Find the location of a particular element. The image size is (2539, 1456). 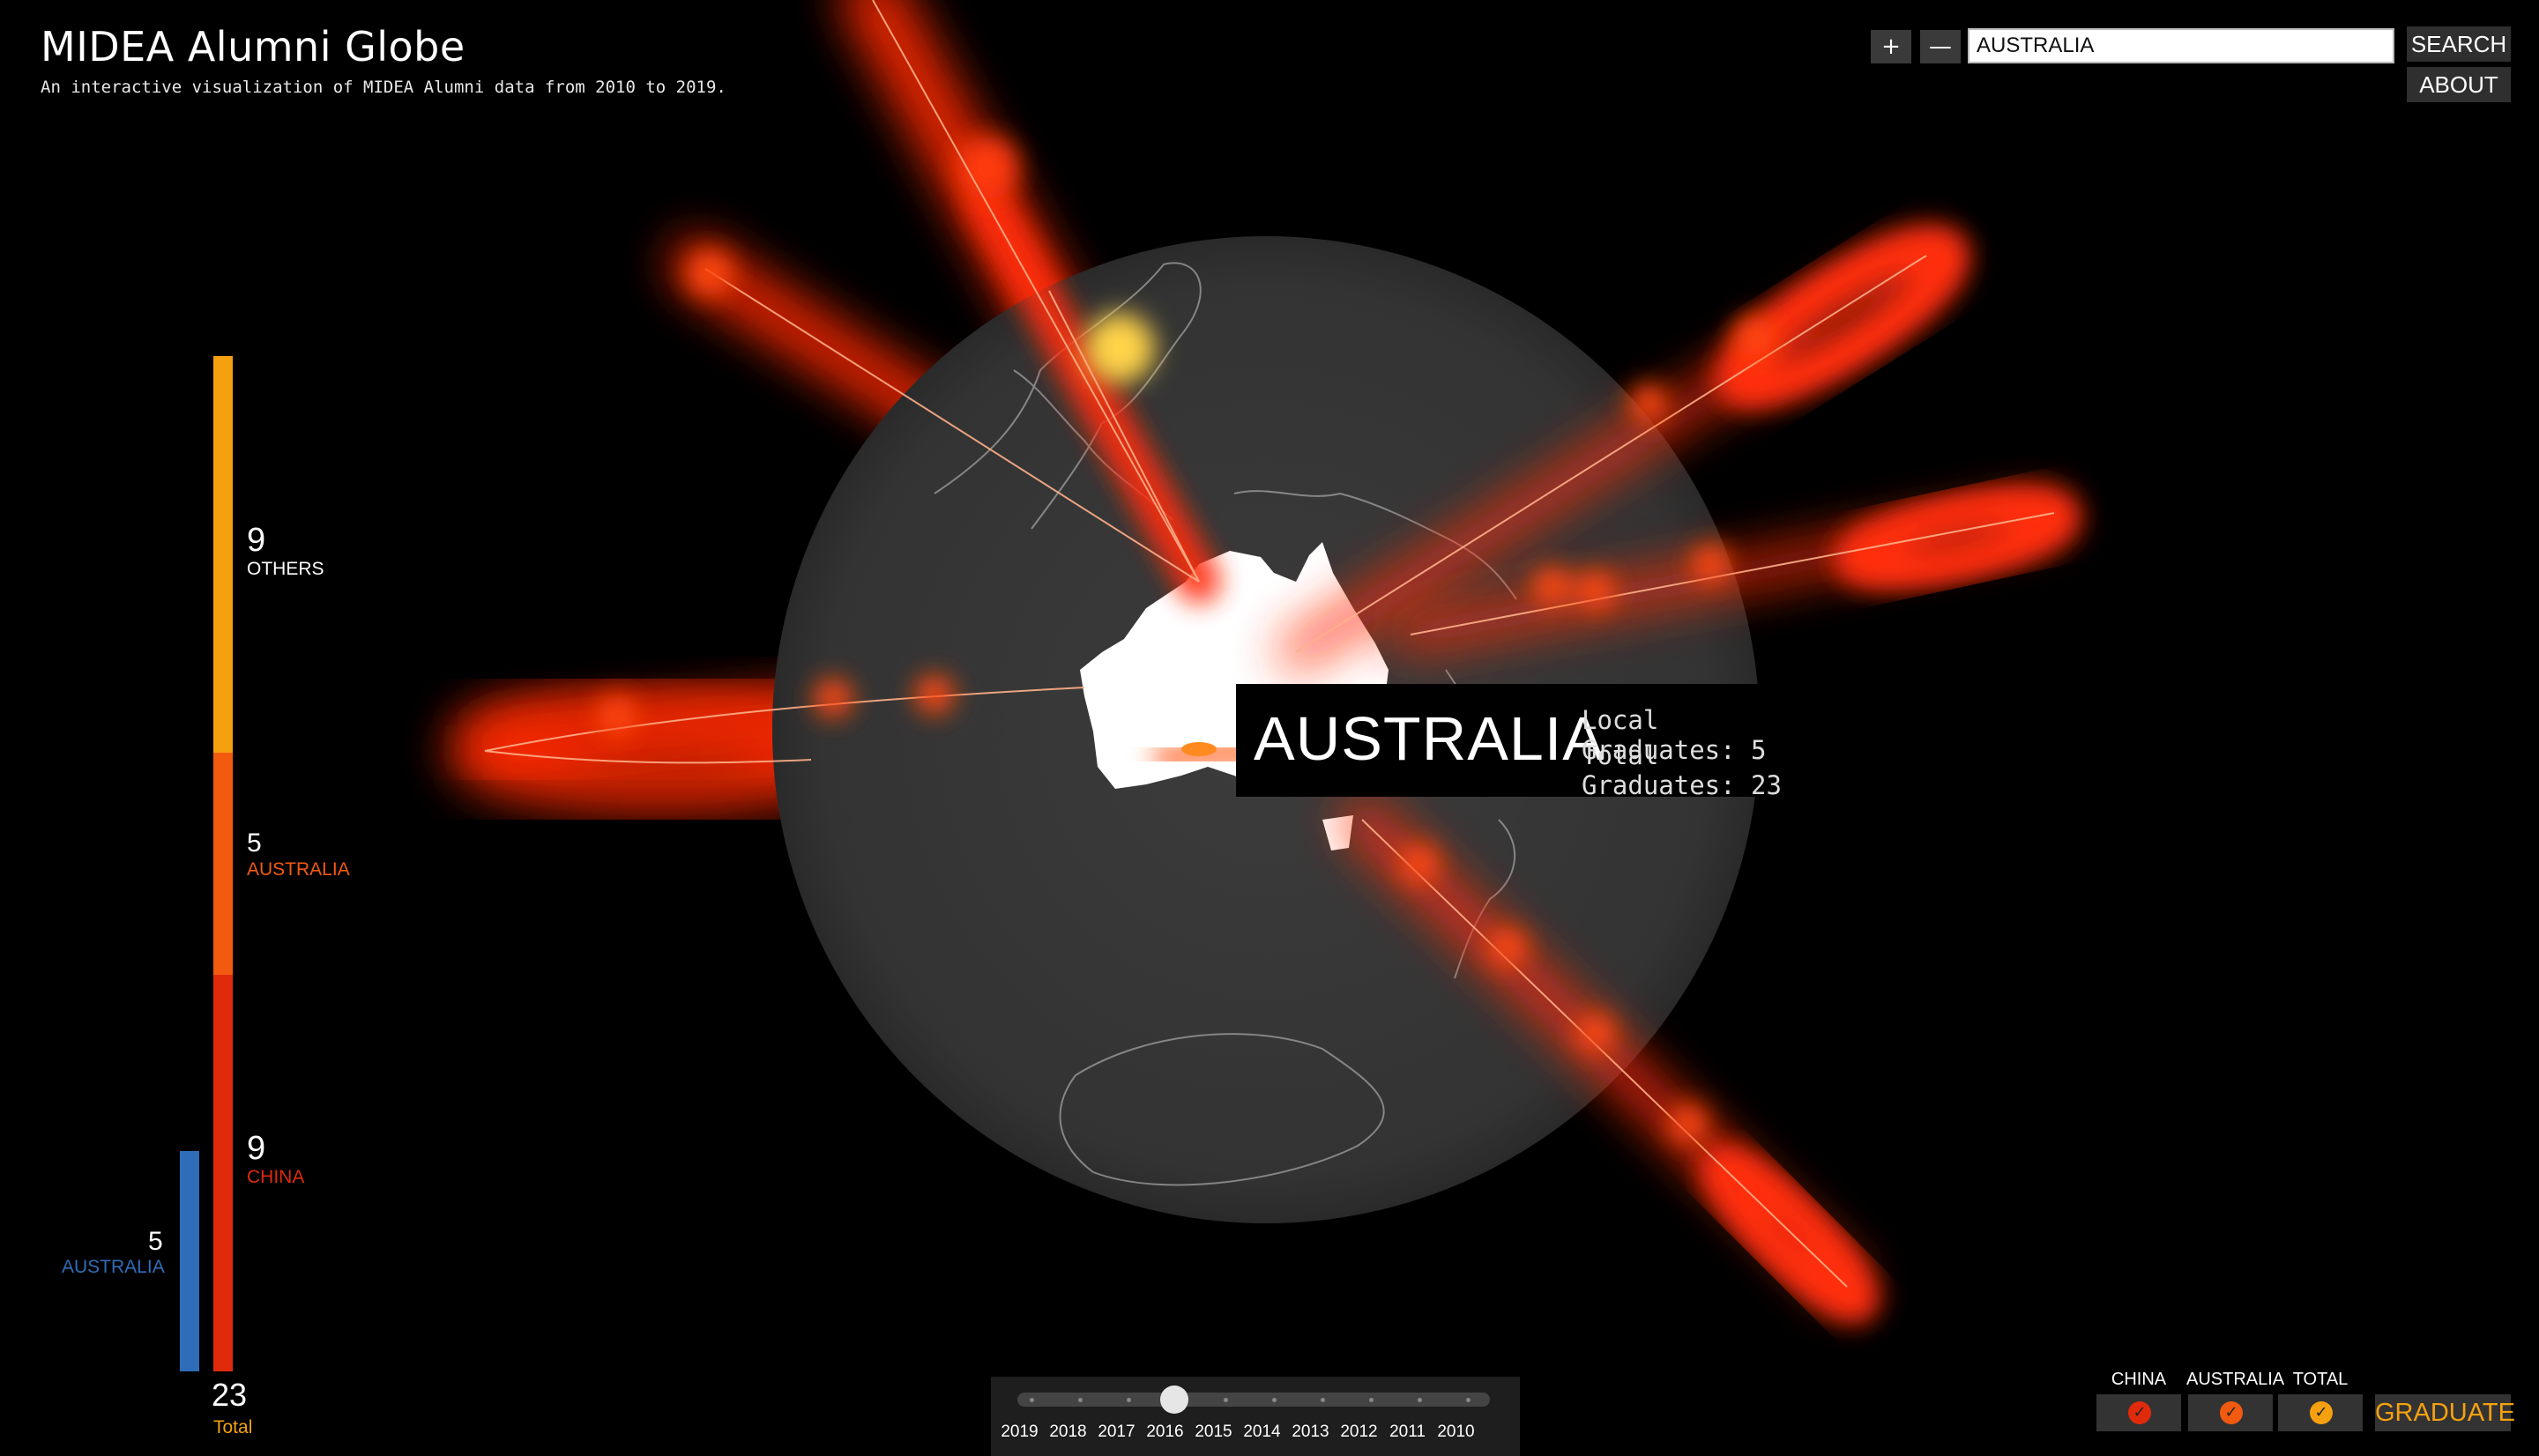

year-2010: 2010 is located at coordinates (1456, 1432).